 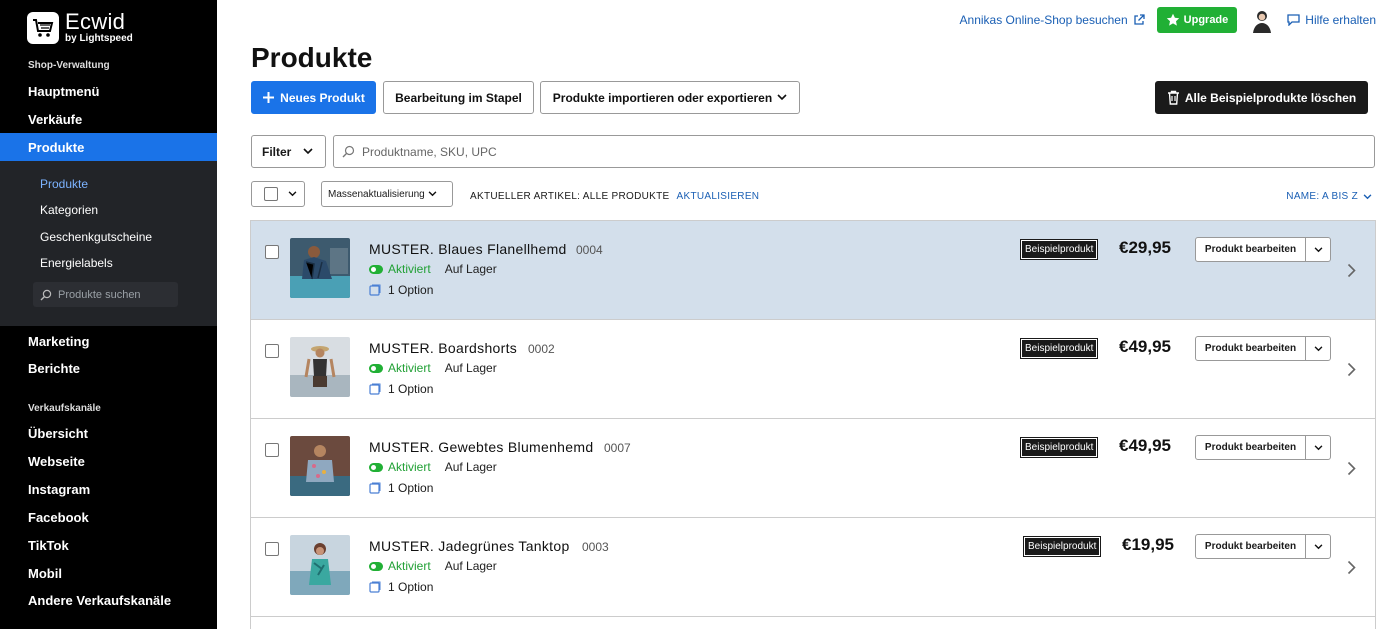 I want to click on new-product-button: Neues Produkt, so click(x=313, y=97).